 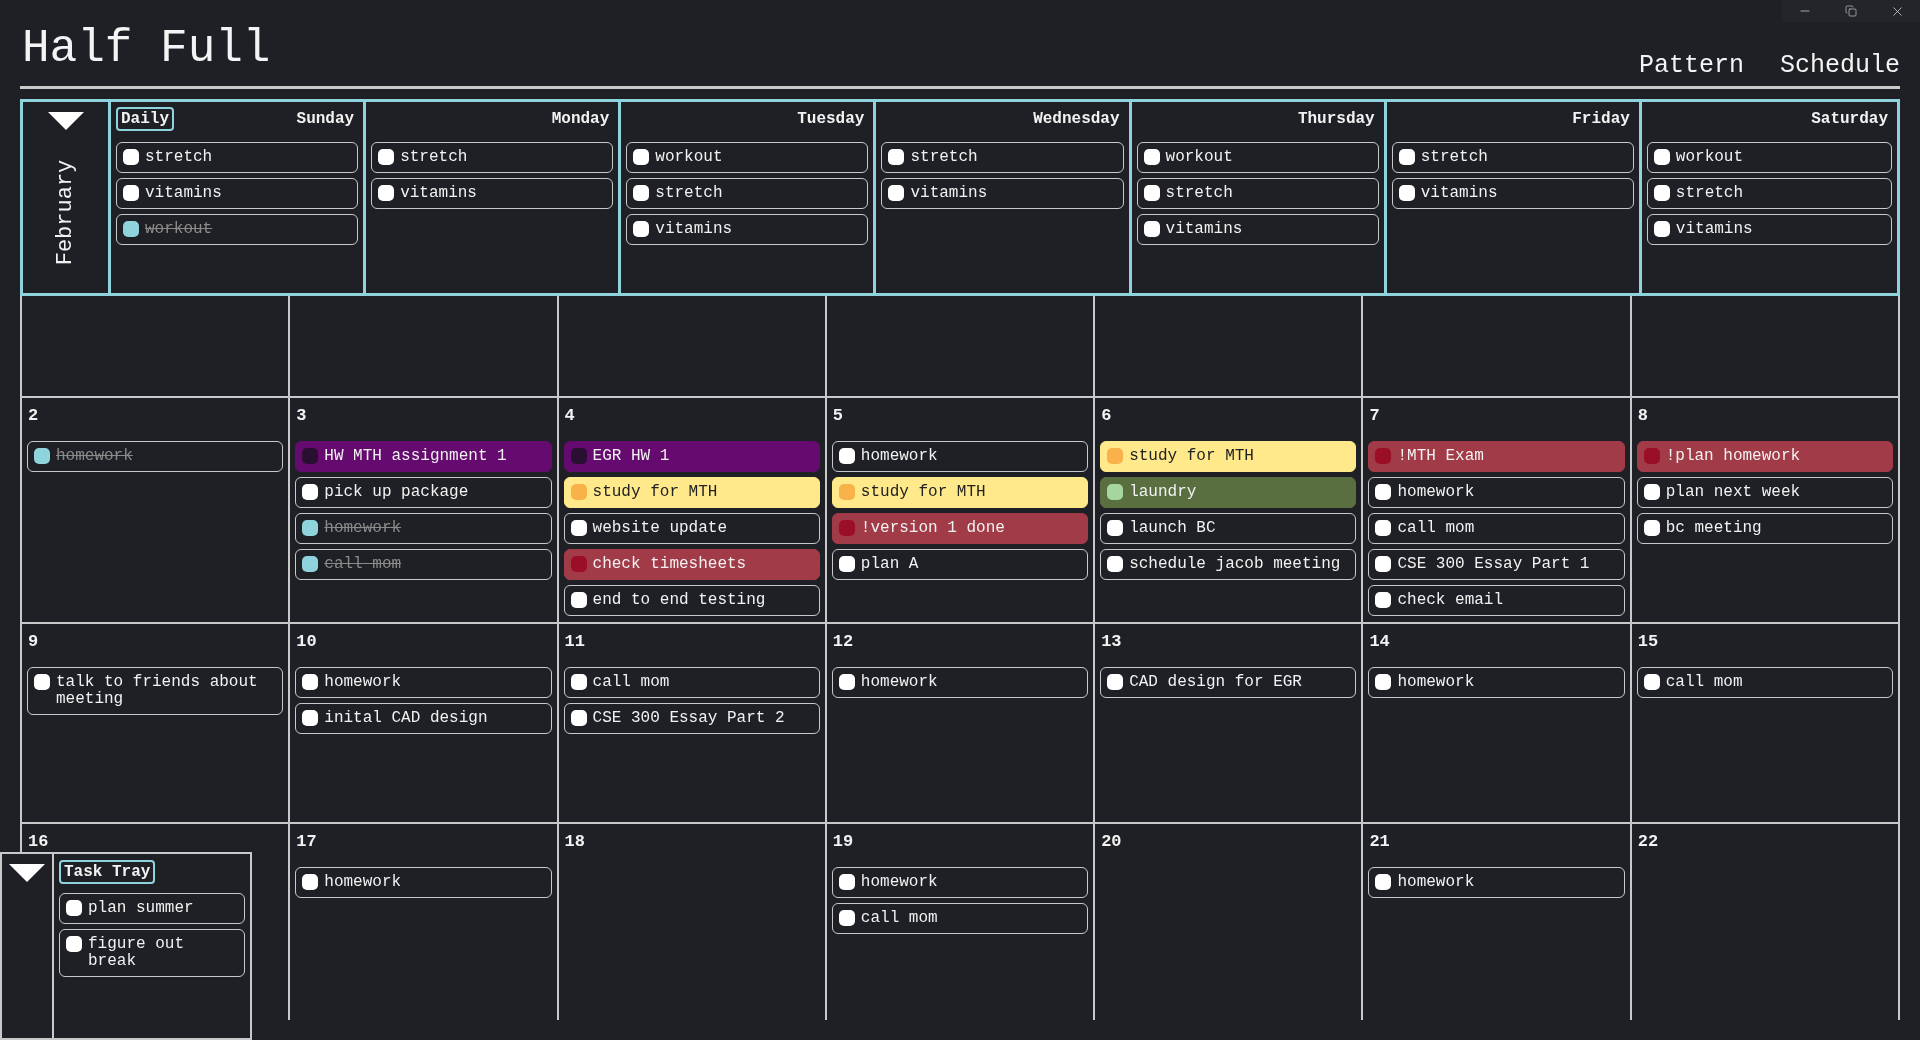 I want to click on task-item: !plan homework, so click(x=1764, y=456).